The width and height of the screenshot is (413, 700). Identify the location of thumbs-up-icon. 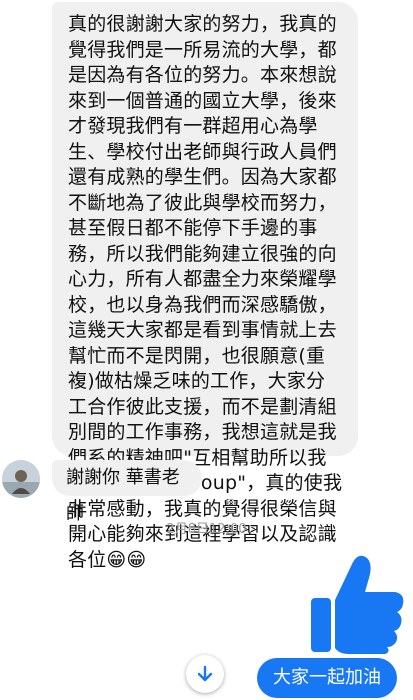
(358, 604).